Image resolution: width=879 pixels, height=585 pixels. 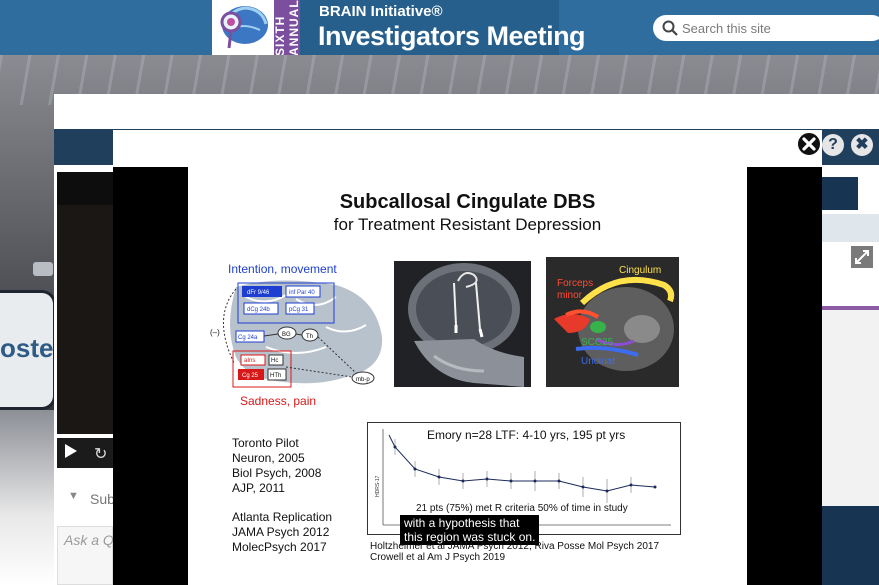 I want to click on fullscreen-icon, so click(x=862, y=257).